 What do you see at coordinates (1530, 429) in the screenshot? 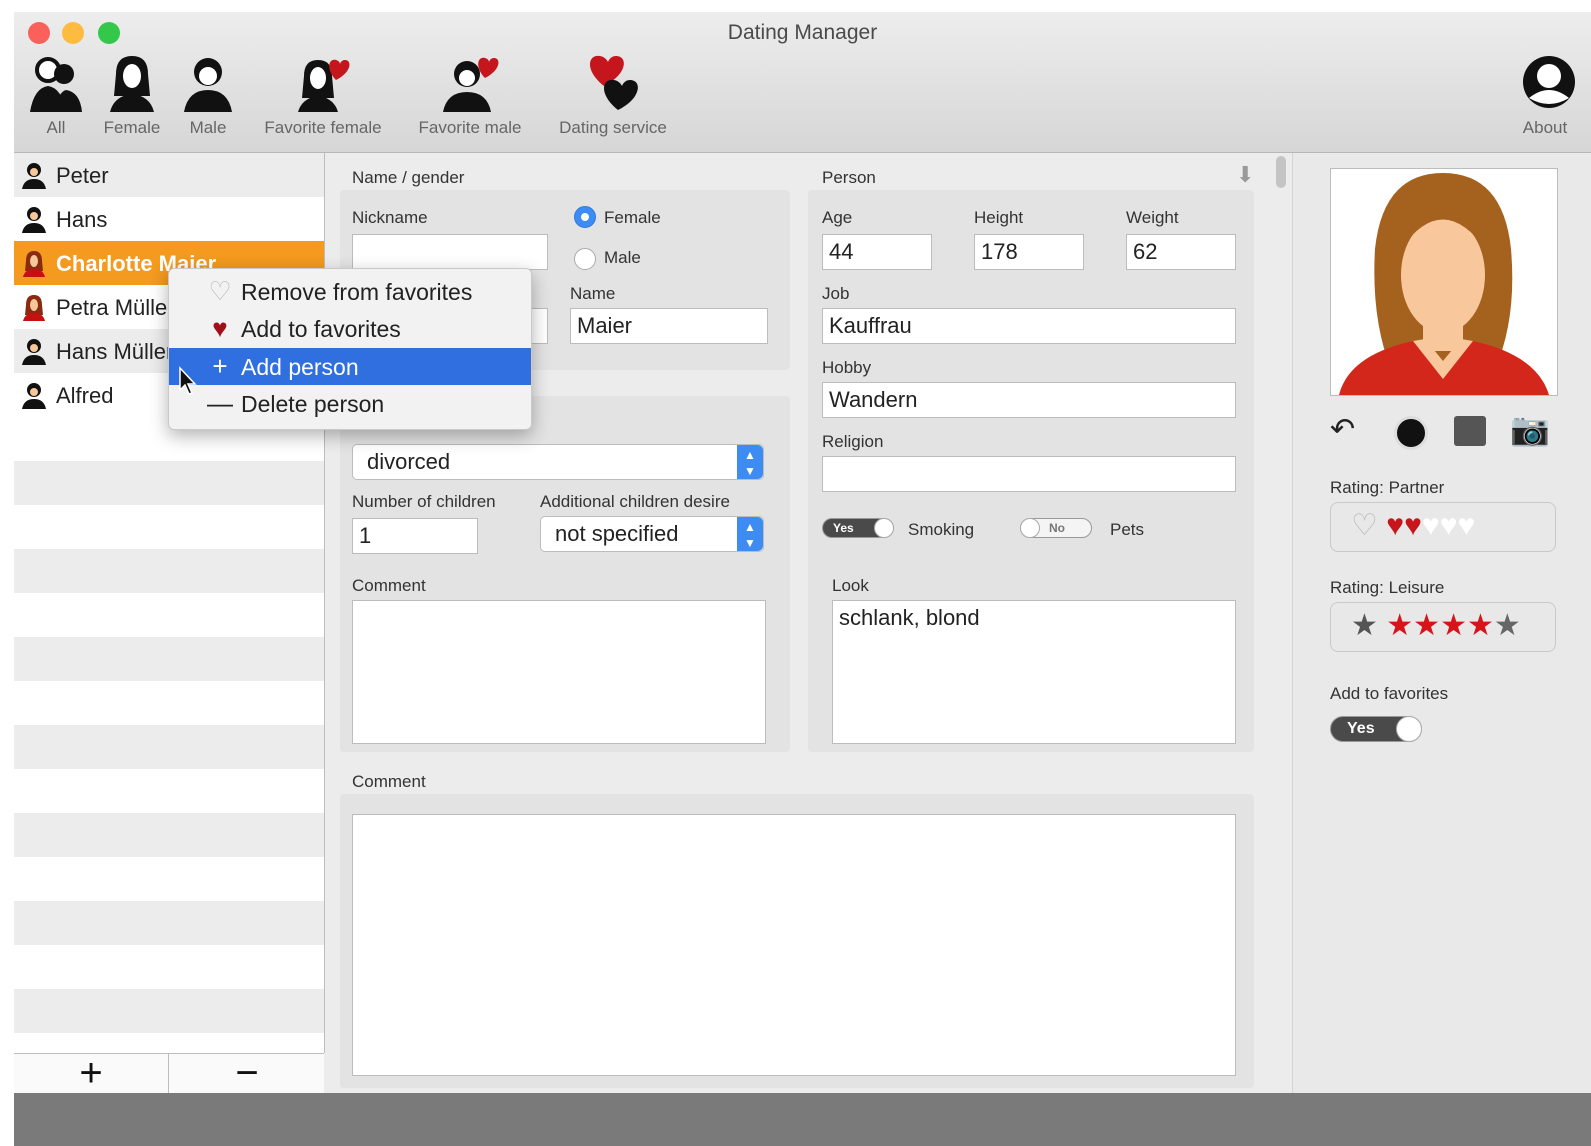
I see `camera-icon: 📷` at bounding box center [1530, 429].